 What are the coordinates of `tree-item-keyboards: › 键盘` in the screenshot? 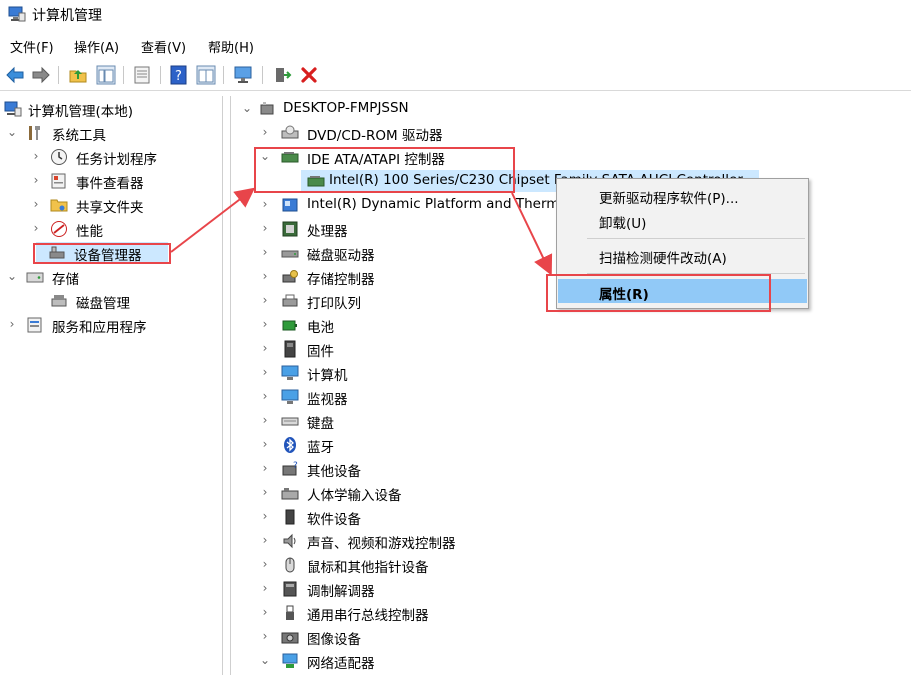 It's located at (389, 421).